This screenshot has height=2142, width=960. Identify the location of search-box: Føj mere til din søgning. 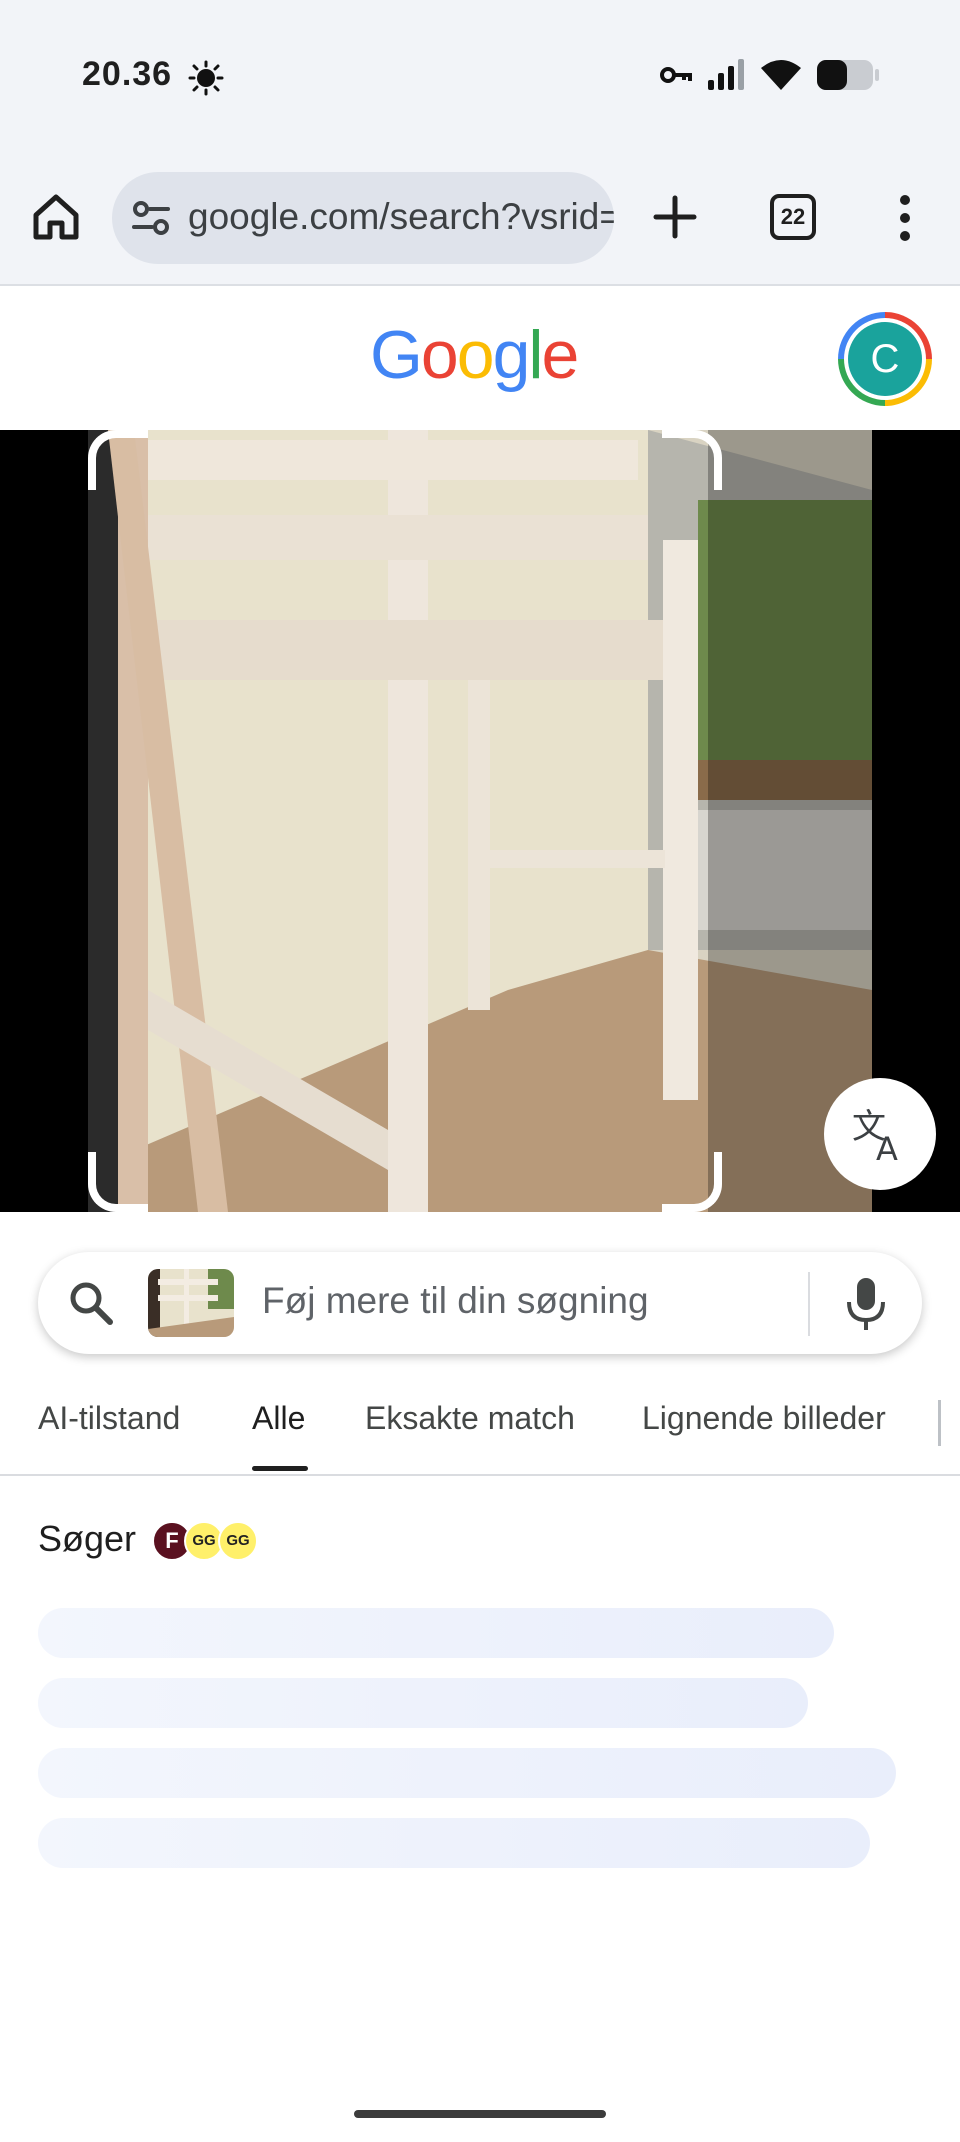
(480, 1303).